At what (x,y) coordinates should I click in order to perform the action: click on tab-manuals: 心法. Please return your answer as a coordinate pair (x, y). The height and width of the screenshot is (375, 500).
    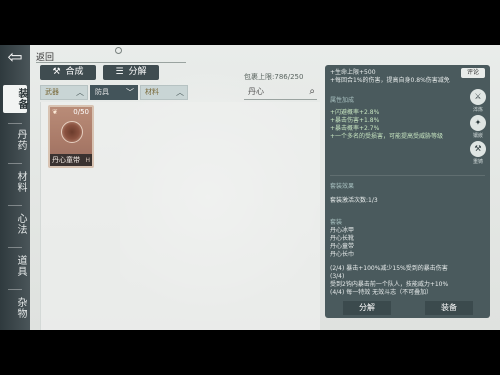
    Looking at the image, I should click on (15, 224).